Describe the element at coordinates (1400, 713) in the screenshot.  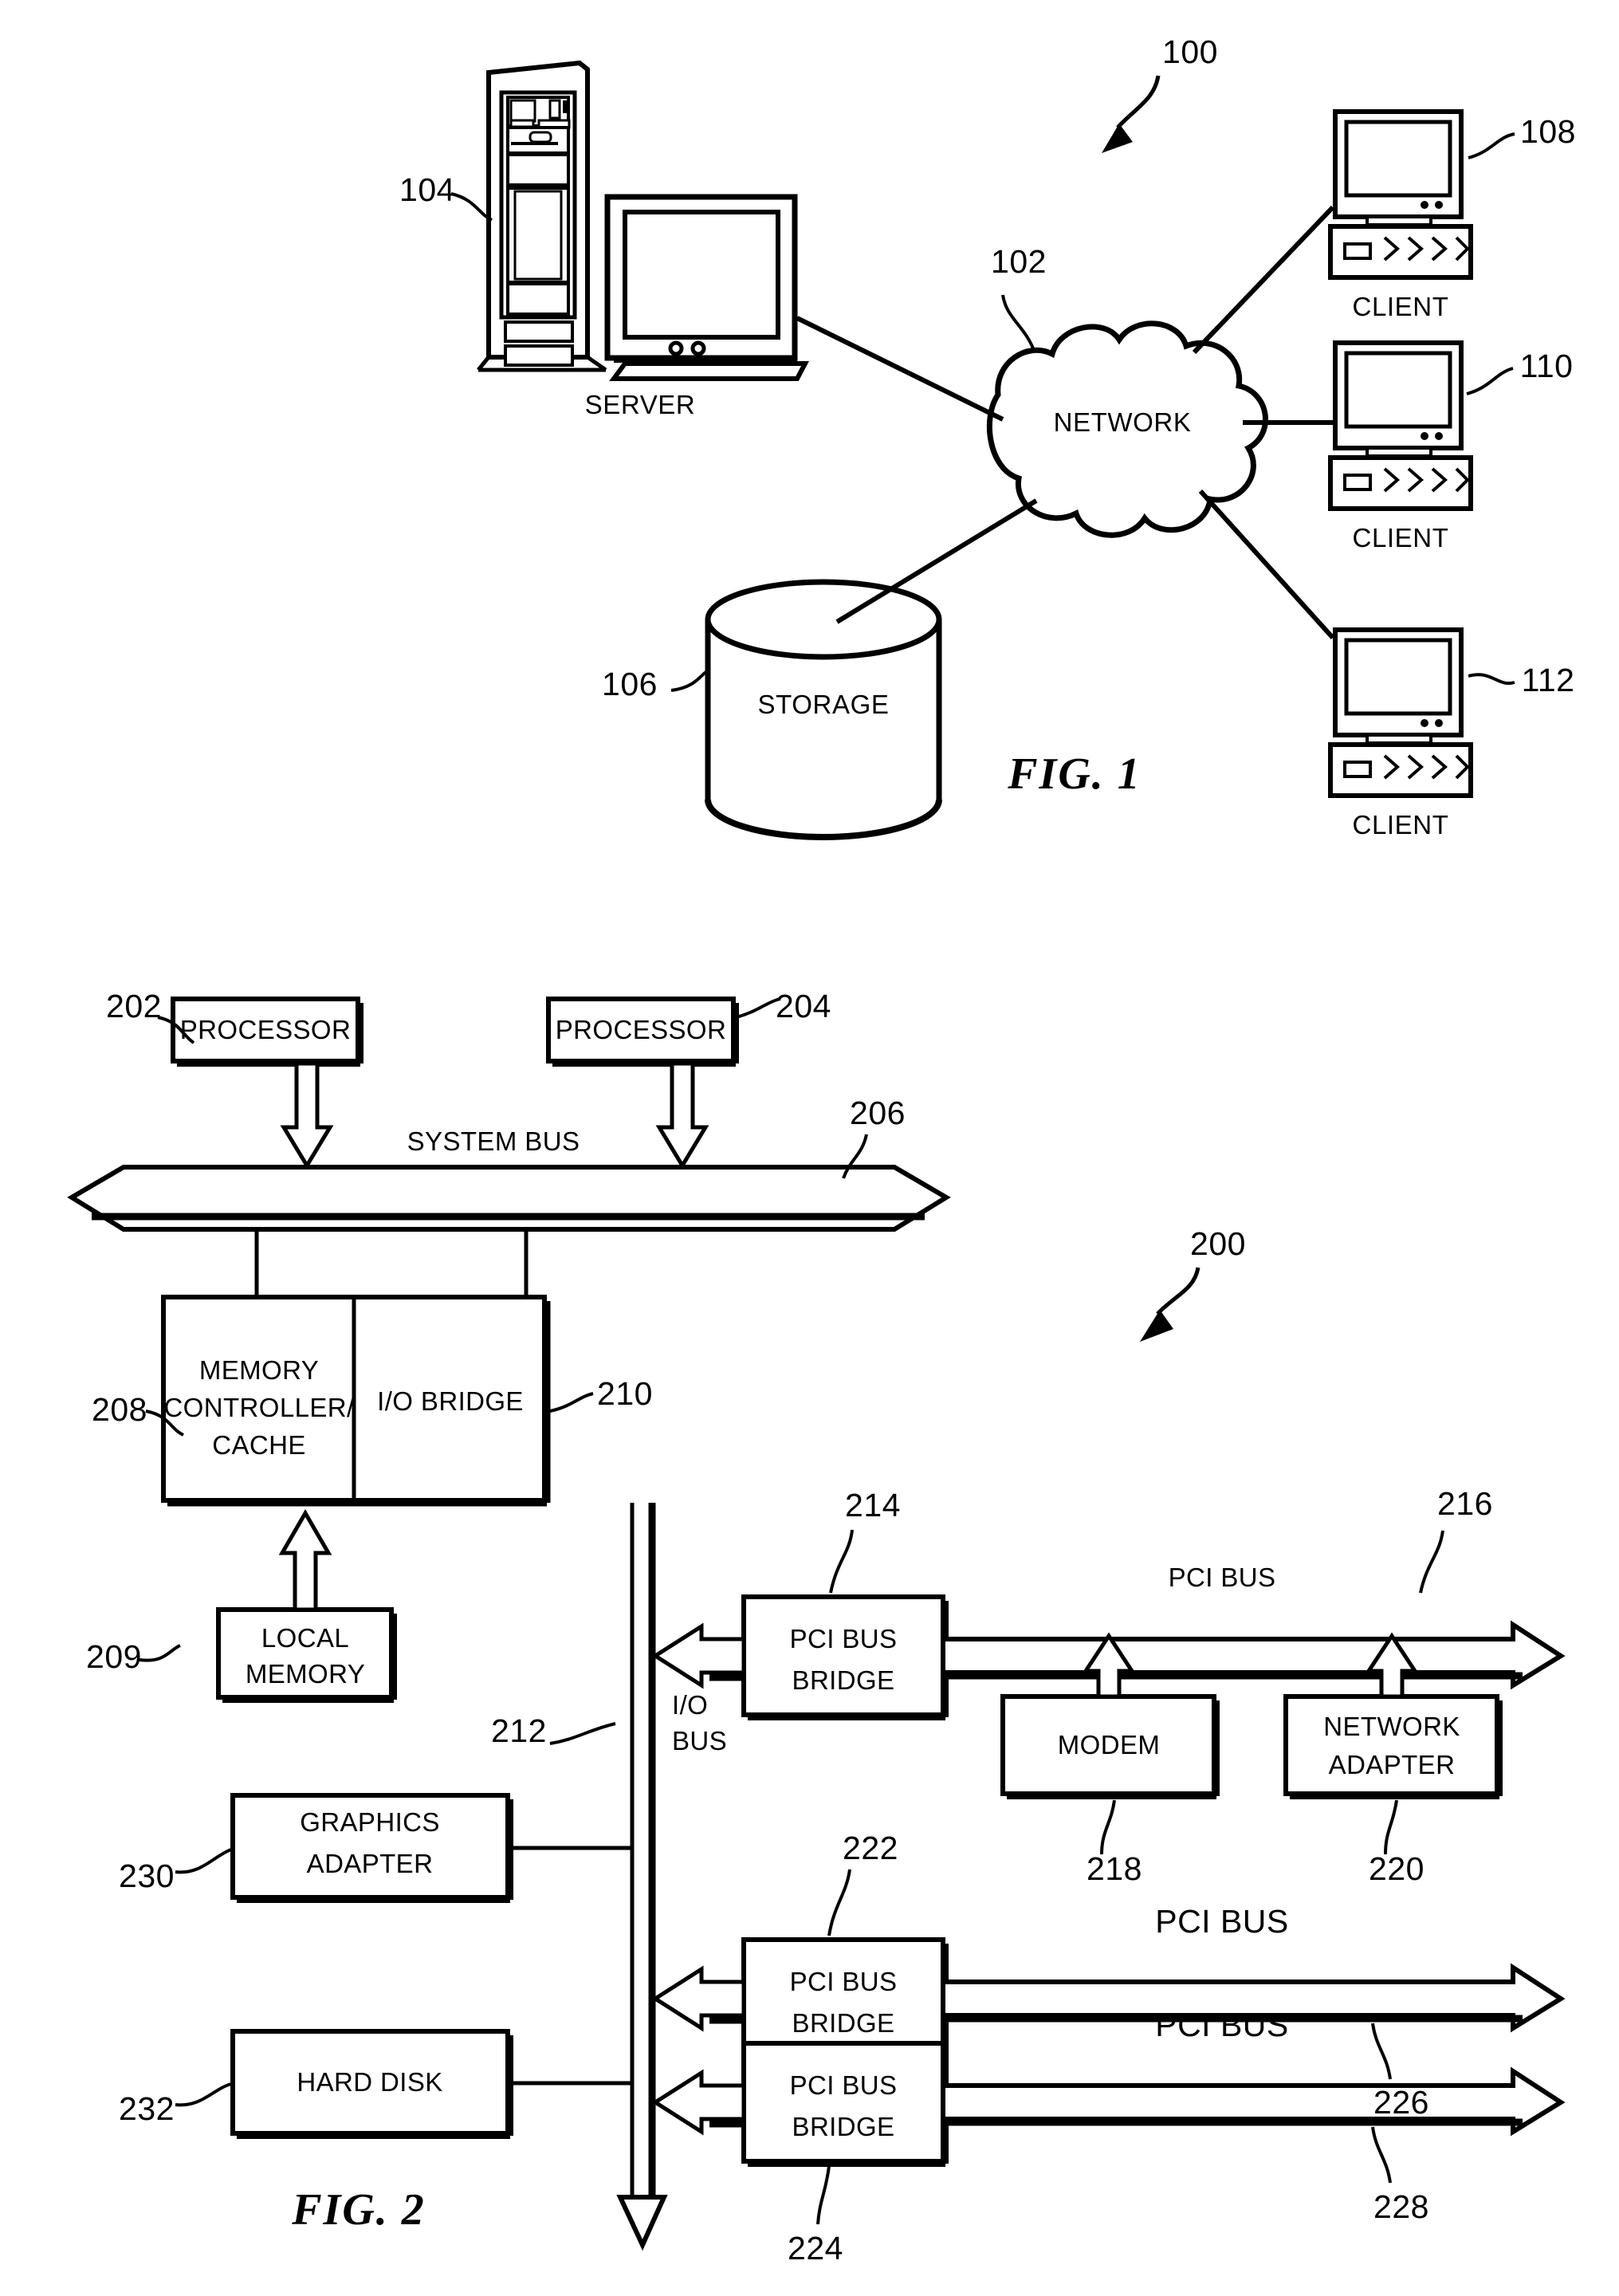
I see `client-112-illustration` at that location.